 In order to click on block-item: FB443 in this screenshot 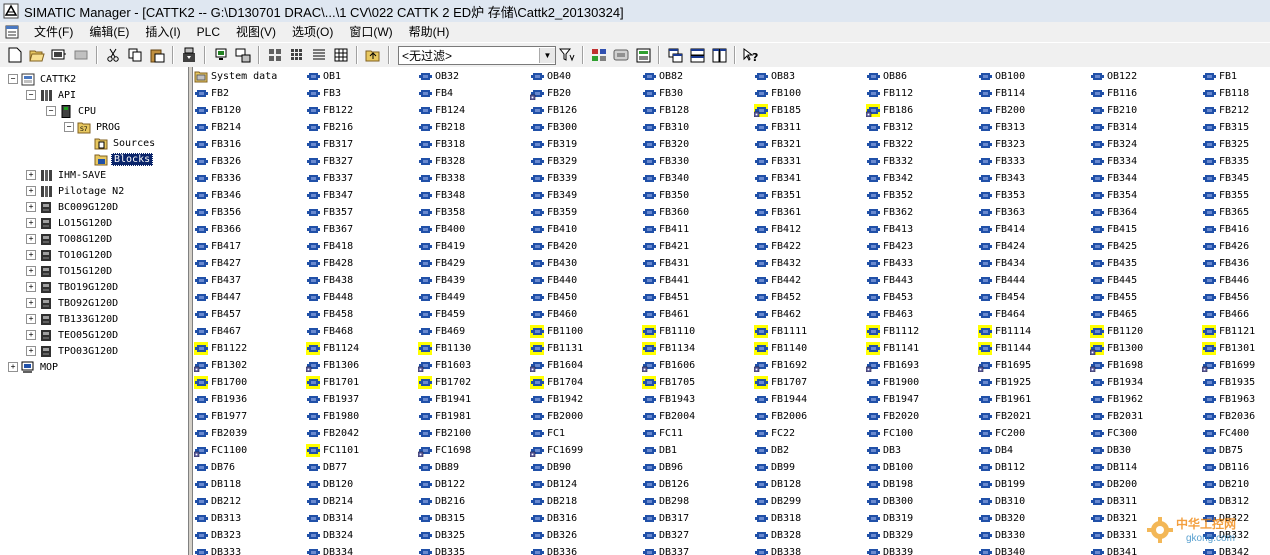, I will do `click(922, 280)`.